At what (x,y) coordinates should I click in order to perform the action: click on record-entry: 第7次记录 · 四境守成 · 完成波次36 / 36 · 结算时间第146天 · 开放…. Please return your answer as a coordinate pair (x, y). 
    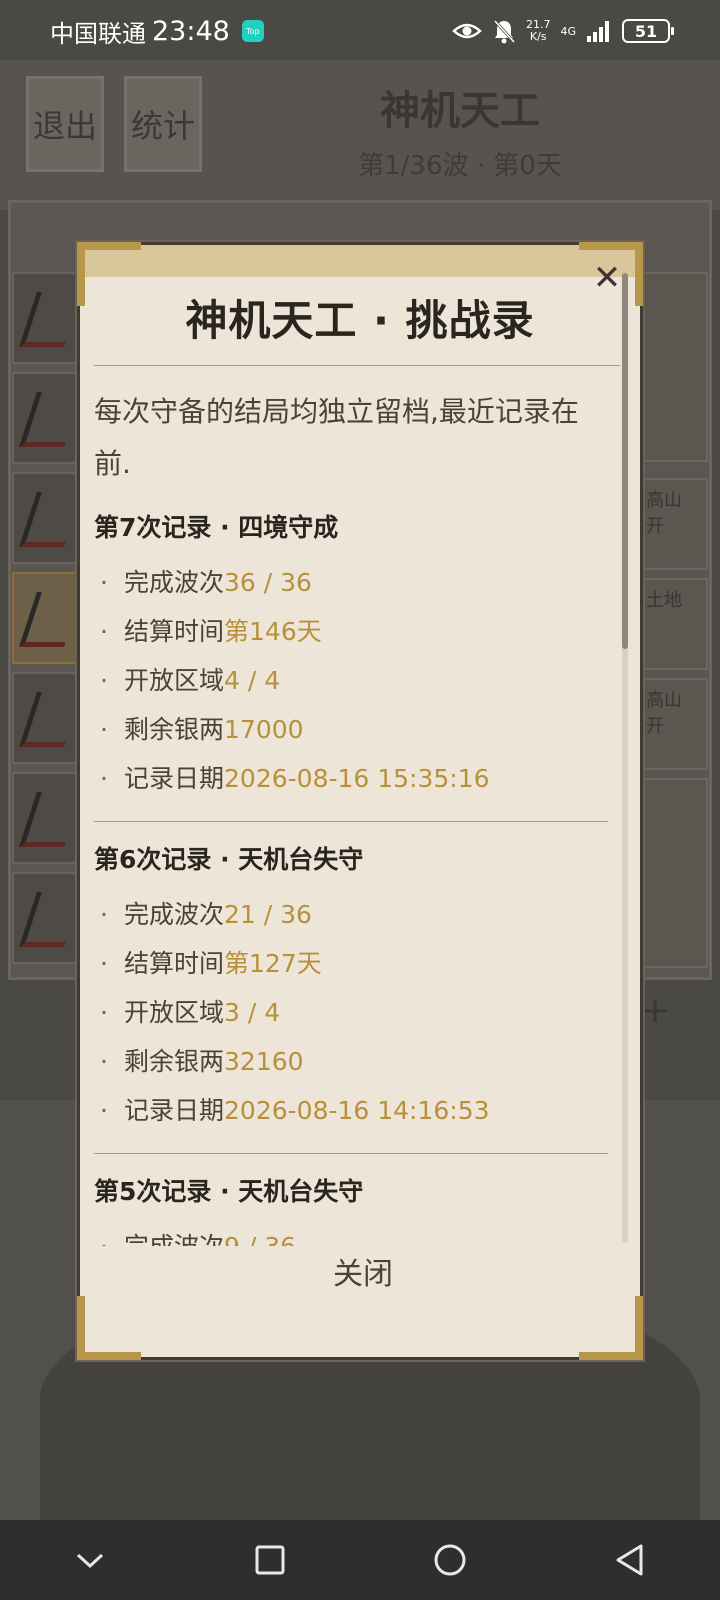
    Looking at the image, I should click on (351, 646).